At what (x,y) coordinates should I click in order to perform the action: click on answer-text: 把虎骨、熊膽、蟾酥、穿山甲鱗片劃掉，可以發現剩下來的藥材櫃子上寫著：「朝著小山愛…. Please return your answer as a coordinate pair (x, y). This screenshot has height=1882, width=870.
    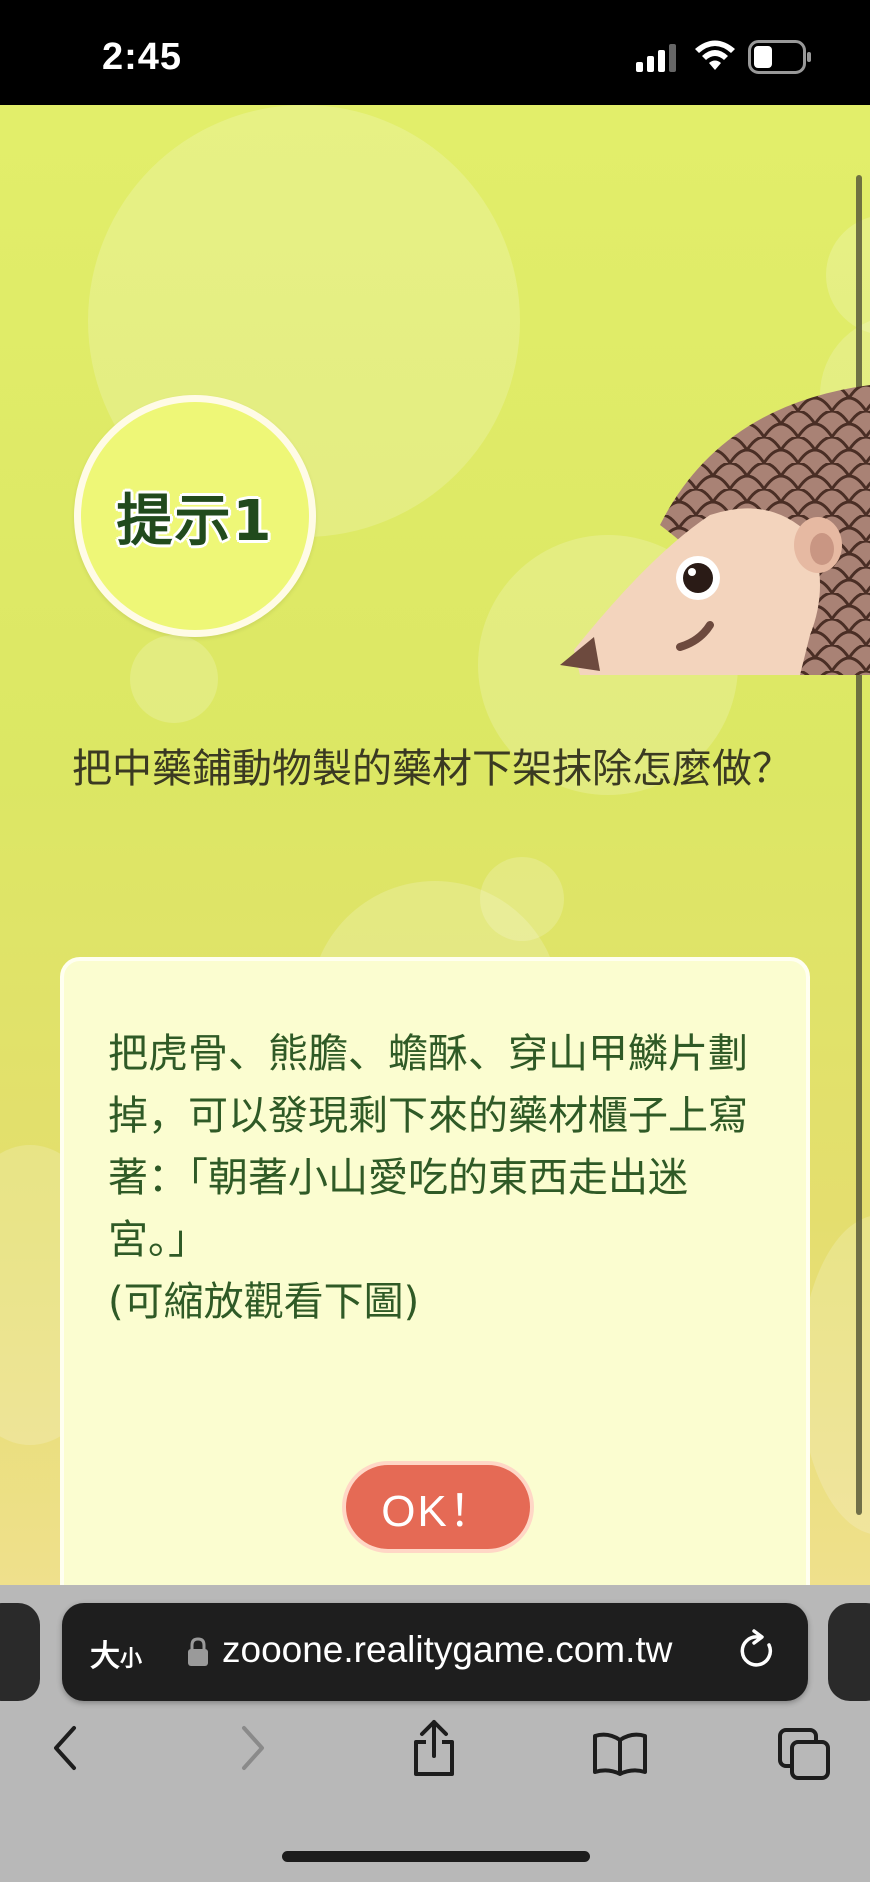
    Looking at the image, I should click on (428, 1178).